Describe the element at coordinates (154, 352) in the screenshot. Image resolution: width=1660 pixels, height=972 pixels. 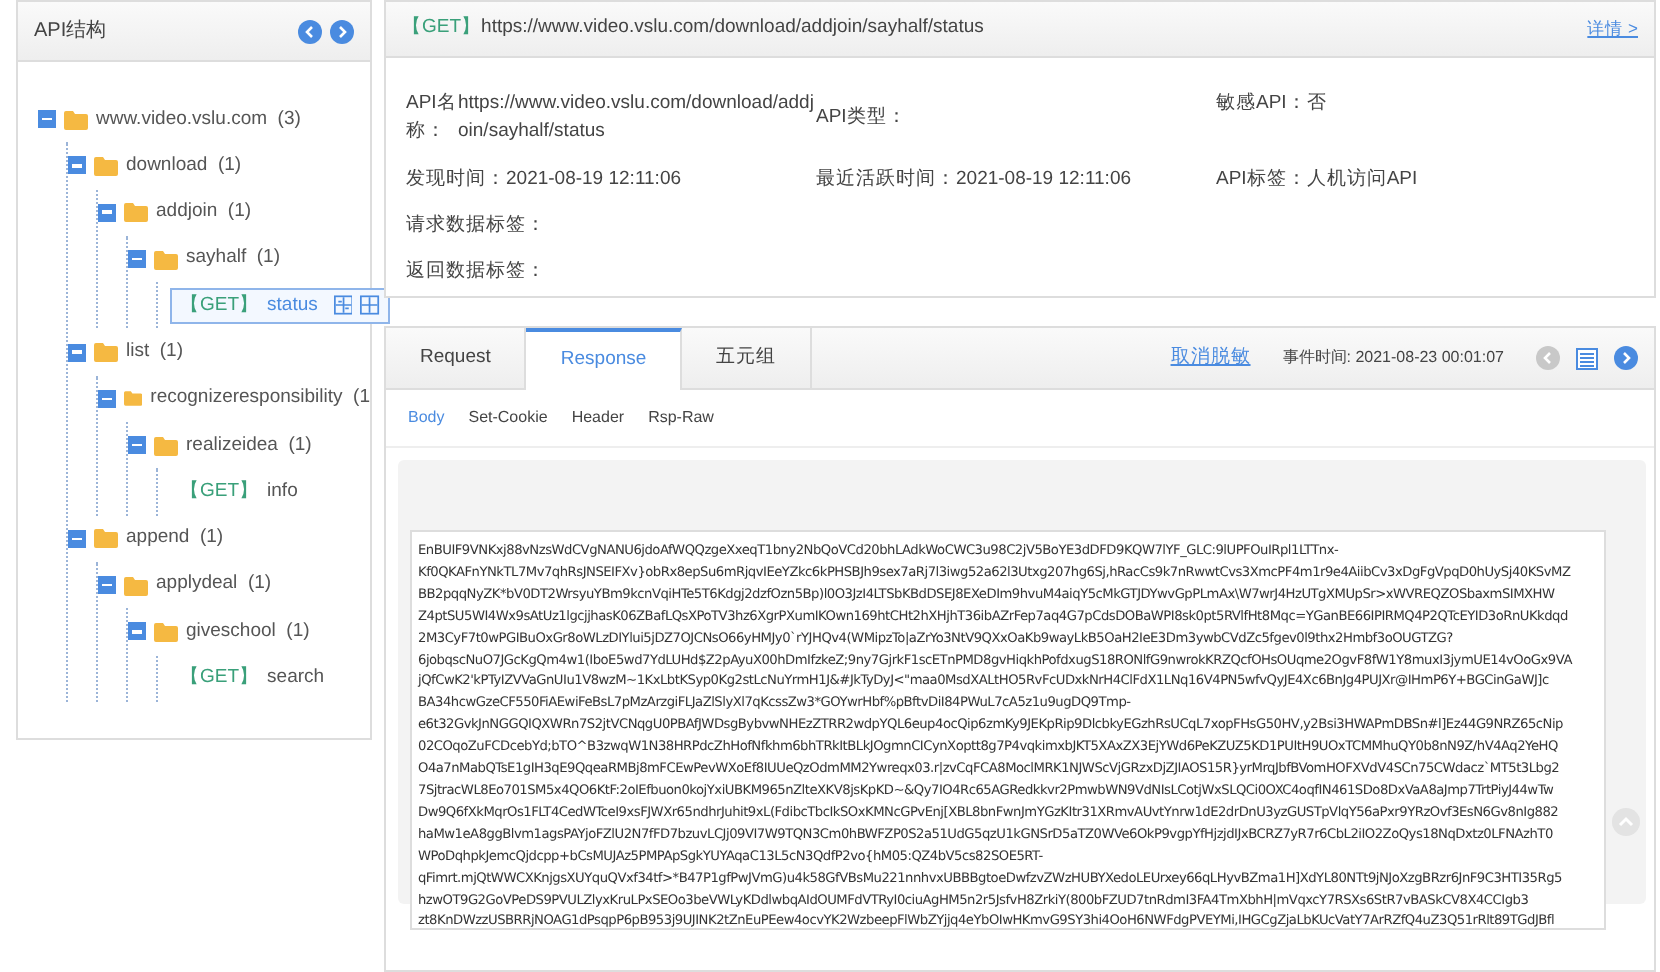
I see `tree-item: list (1)` at that location.